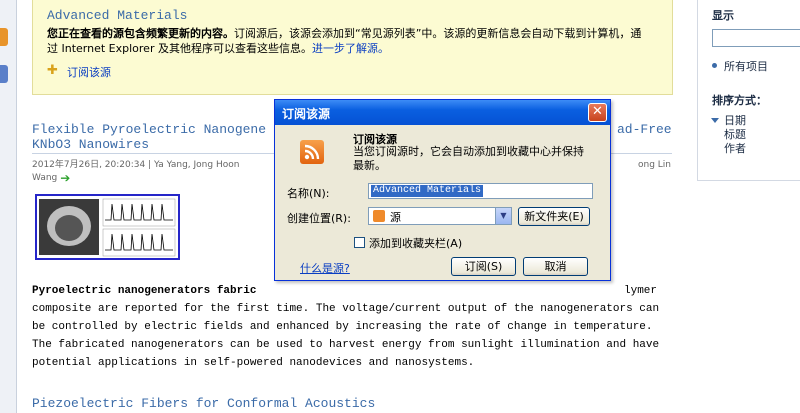 Image resolution: width=800 pixels, height=413 pixels. I want to click on favorites-icon, so click(4, 37).